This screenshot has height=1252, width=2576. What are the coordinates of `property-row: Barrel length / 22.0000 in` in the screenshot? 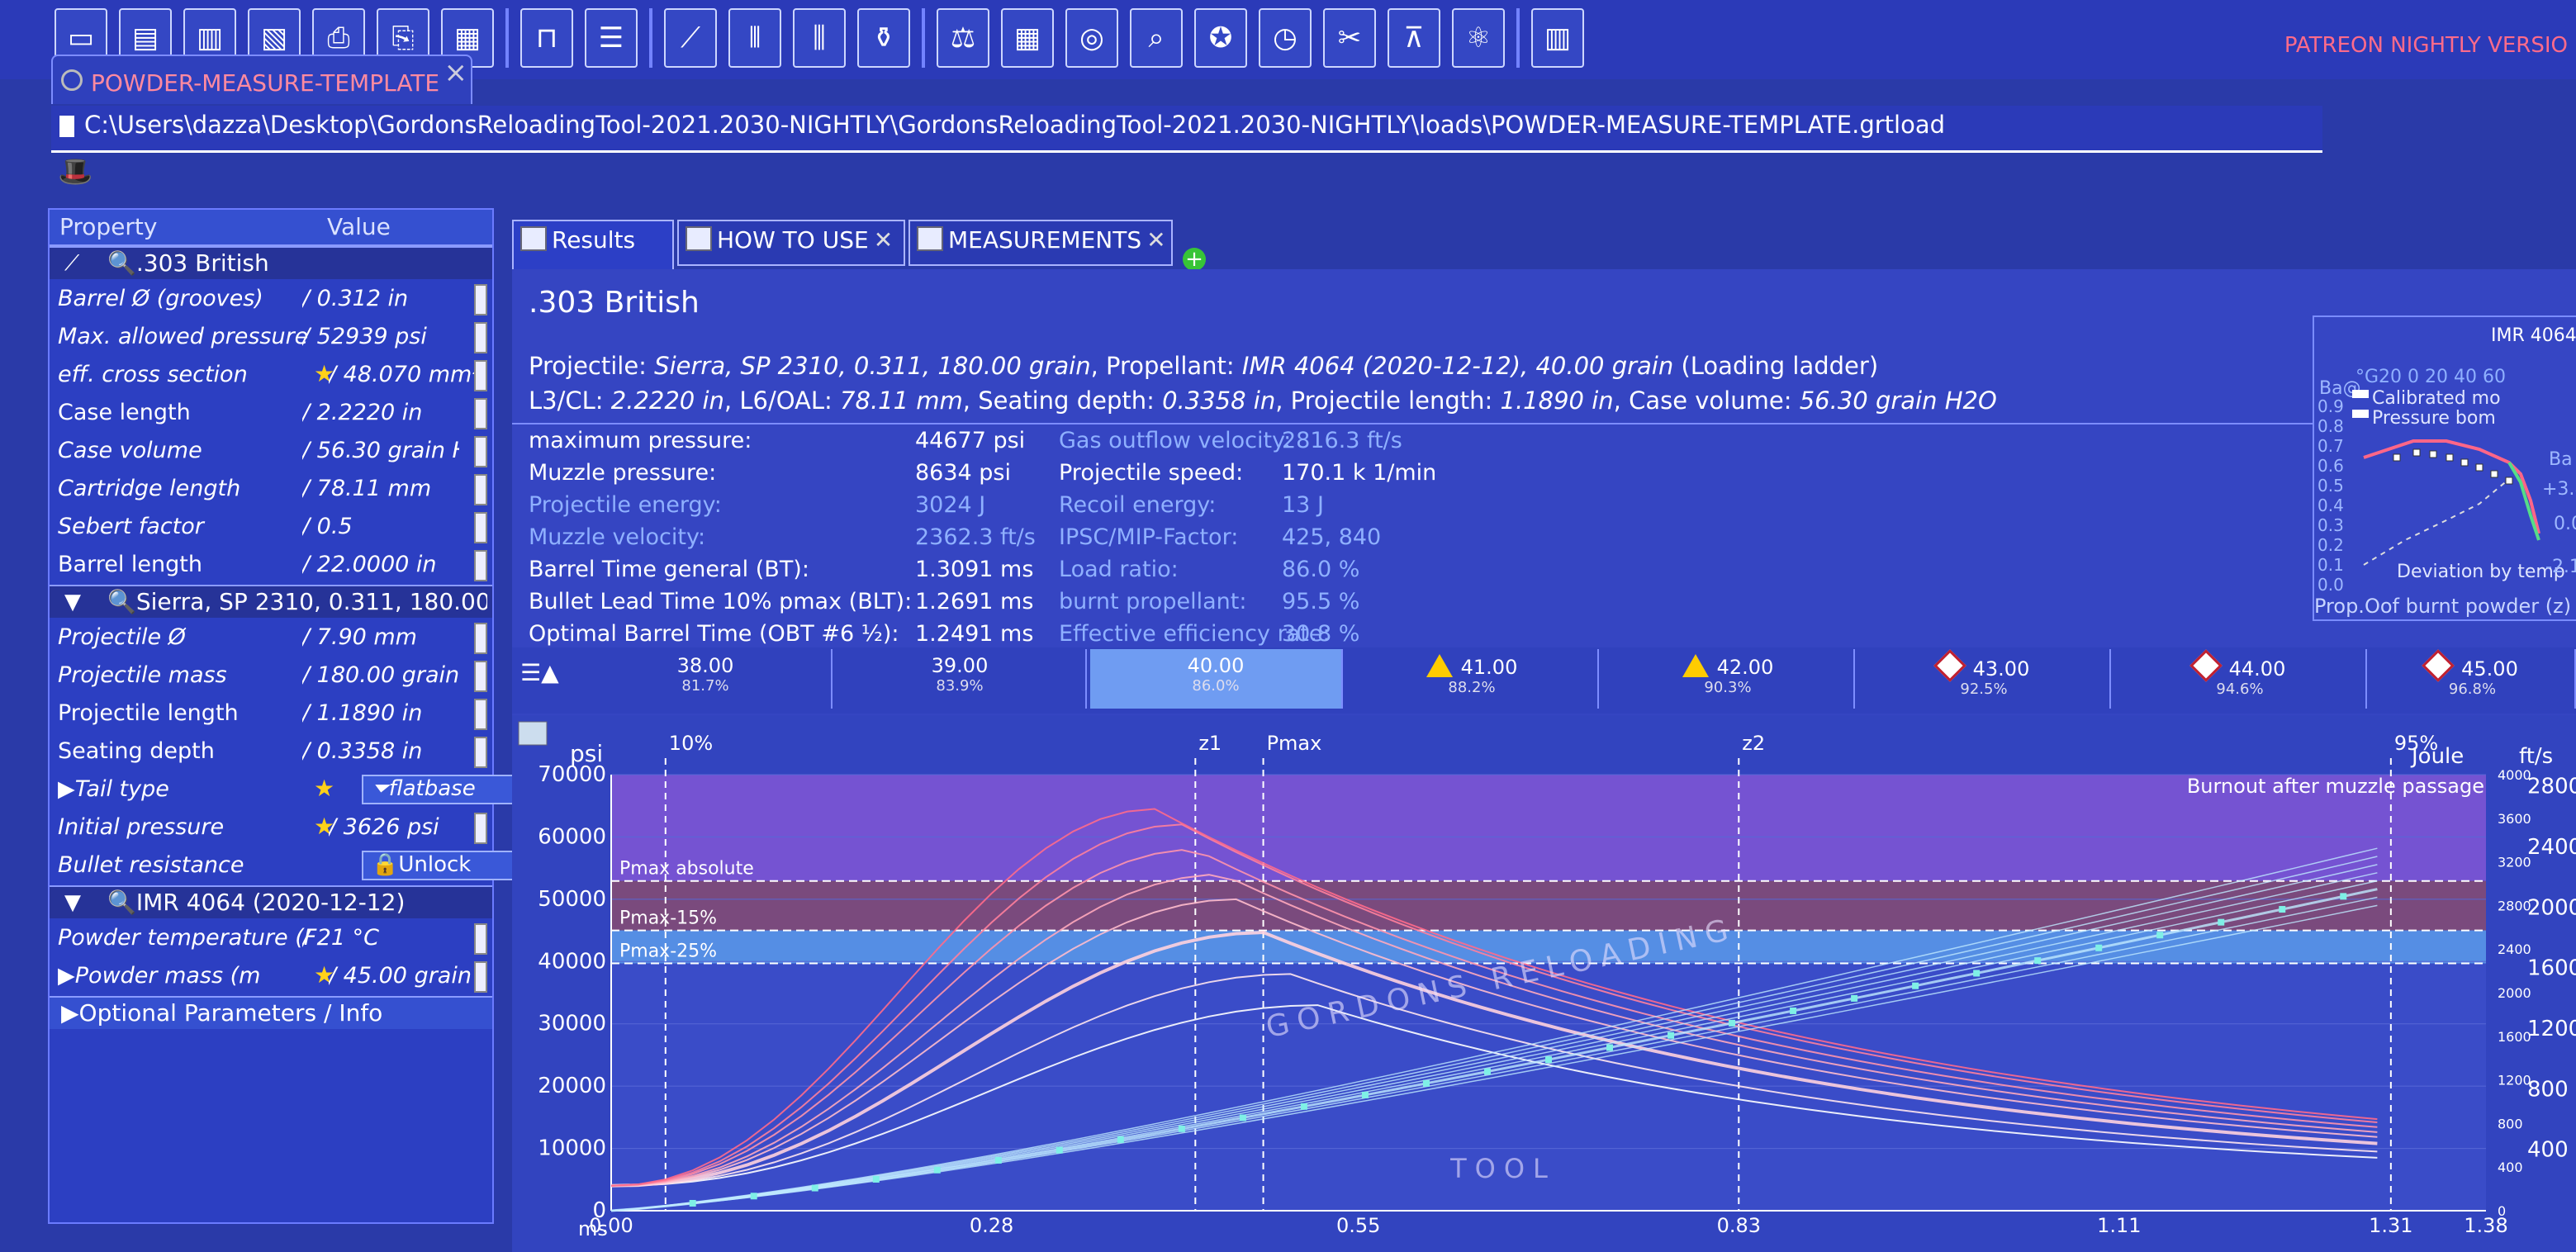 It's located at (271, 566).